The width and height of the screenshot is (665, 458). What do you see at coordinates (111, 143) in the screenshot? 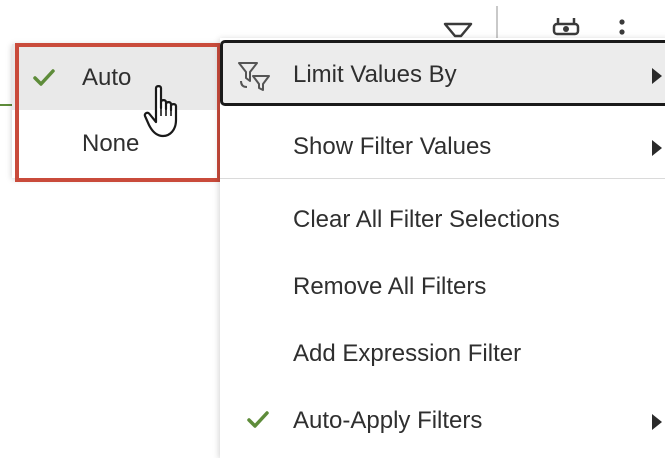
I see `submenu-item-label: None` at bounding box center [111, 143].